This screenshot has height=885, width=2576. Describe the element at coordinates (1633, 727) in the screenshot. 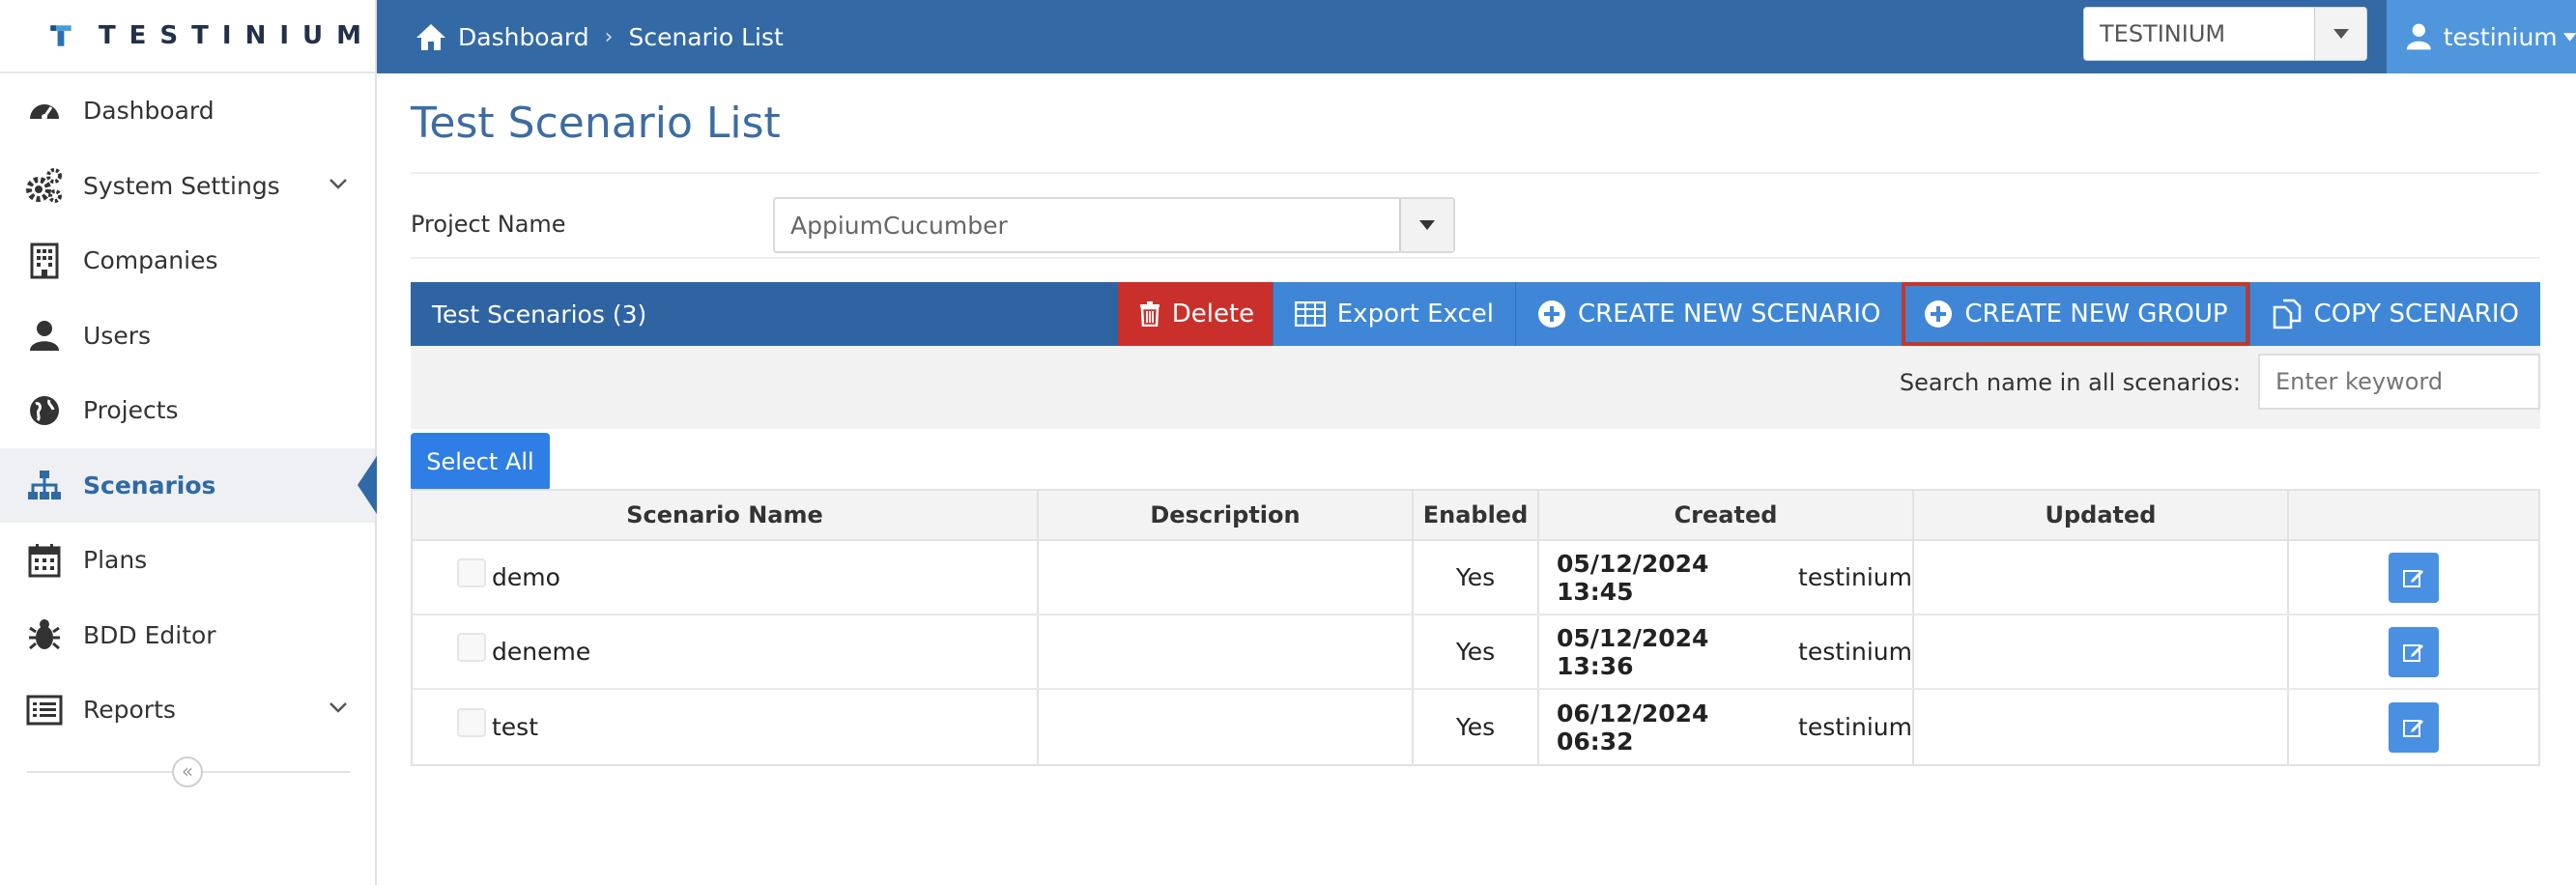

I see `created-date: 06/12/2024 06:32` at that location.